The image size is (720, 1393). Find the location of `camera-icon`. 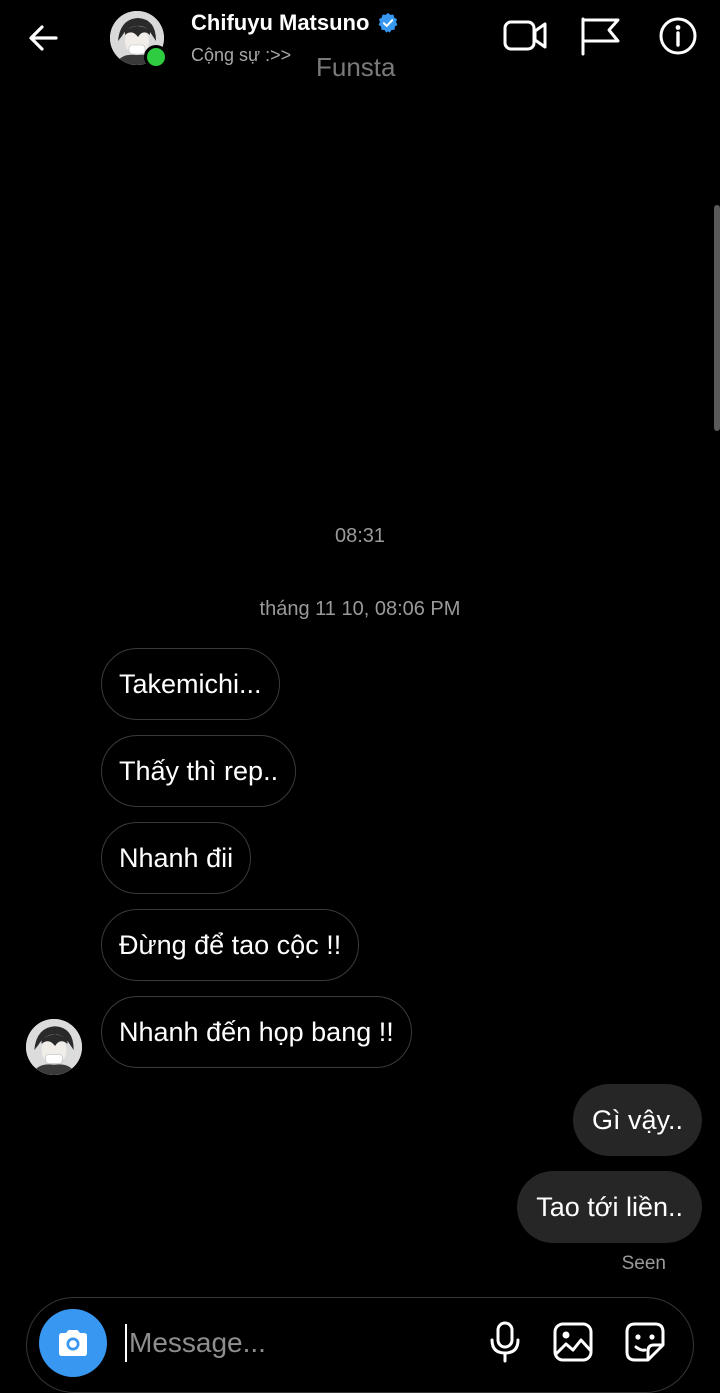

camera-icon is located at coordinates (73, 1343).